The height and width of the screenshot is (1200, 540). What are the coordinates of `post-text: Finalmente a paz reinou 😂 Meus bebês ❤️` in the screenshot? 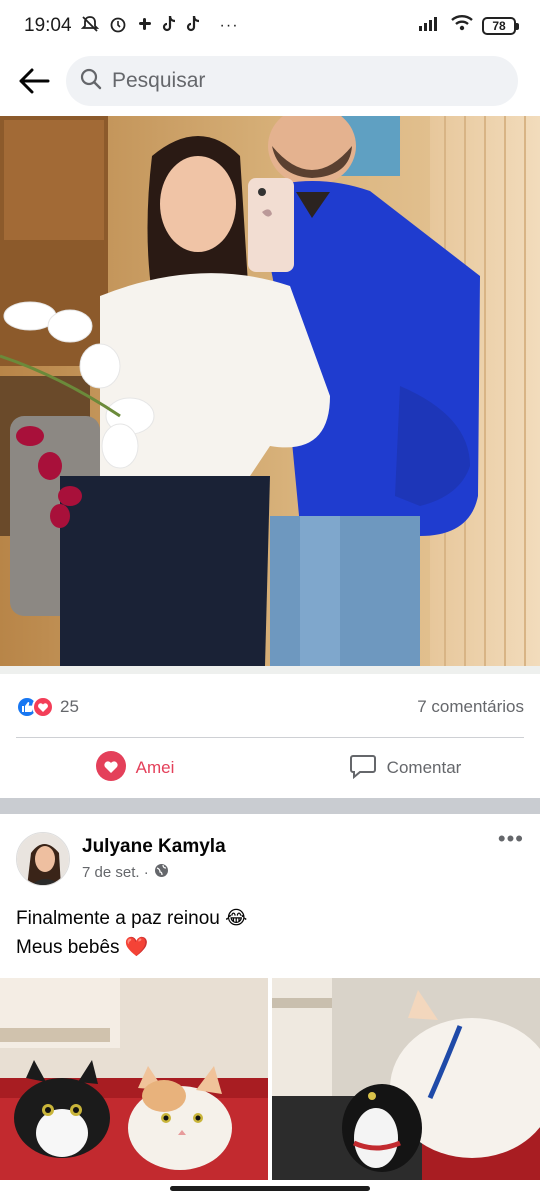 It's located at (270, 933).